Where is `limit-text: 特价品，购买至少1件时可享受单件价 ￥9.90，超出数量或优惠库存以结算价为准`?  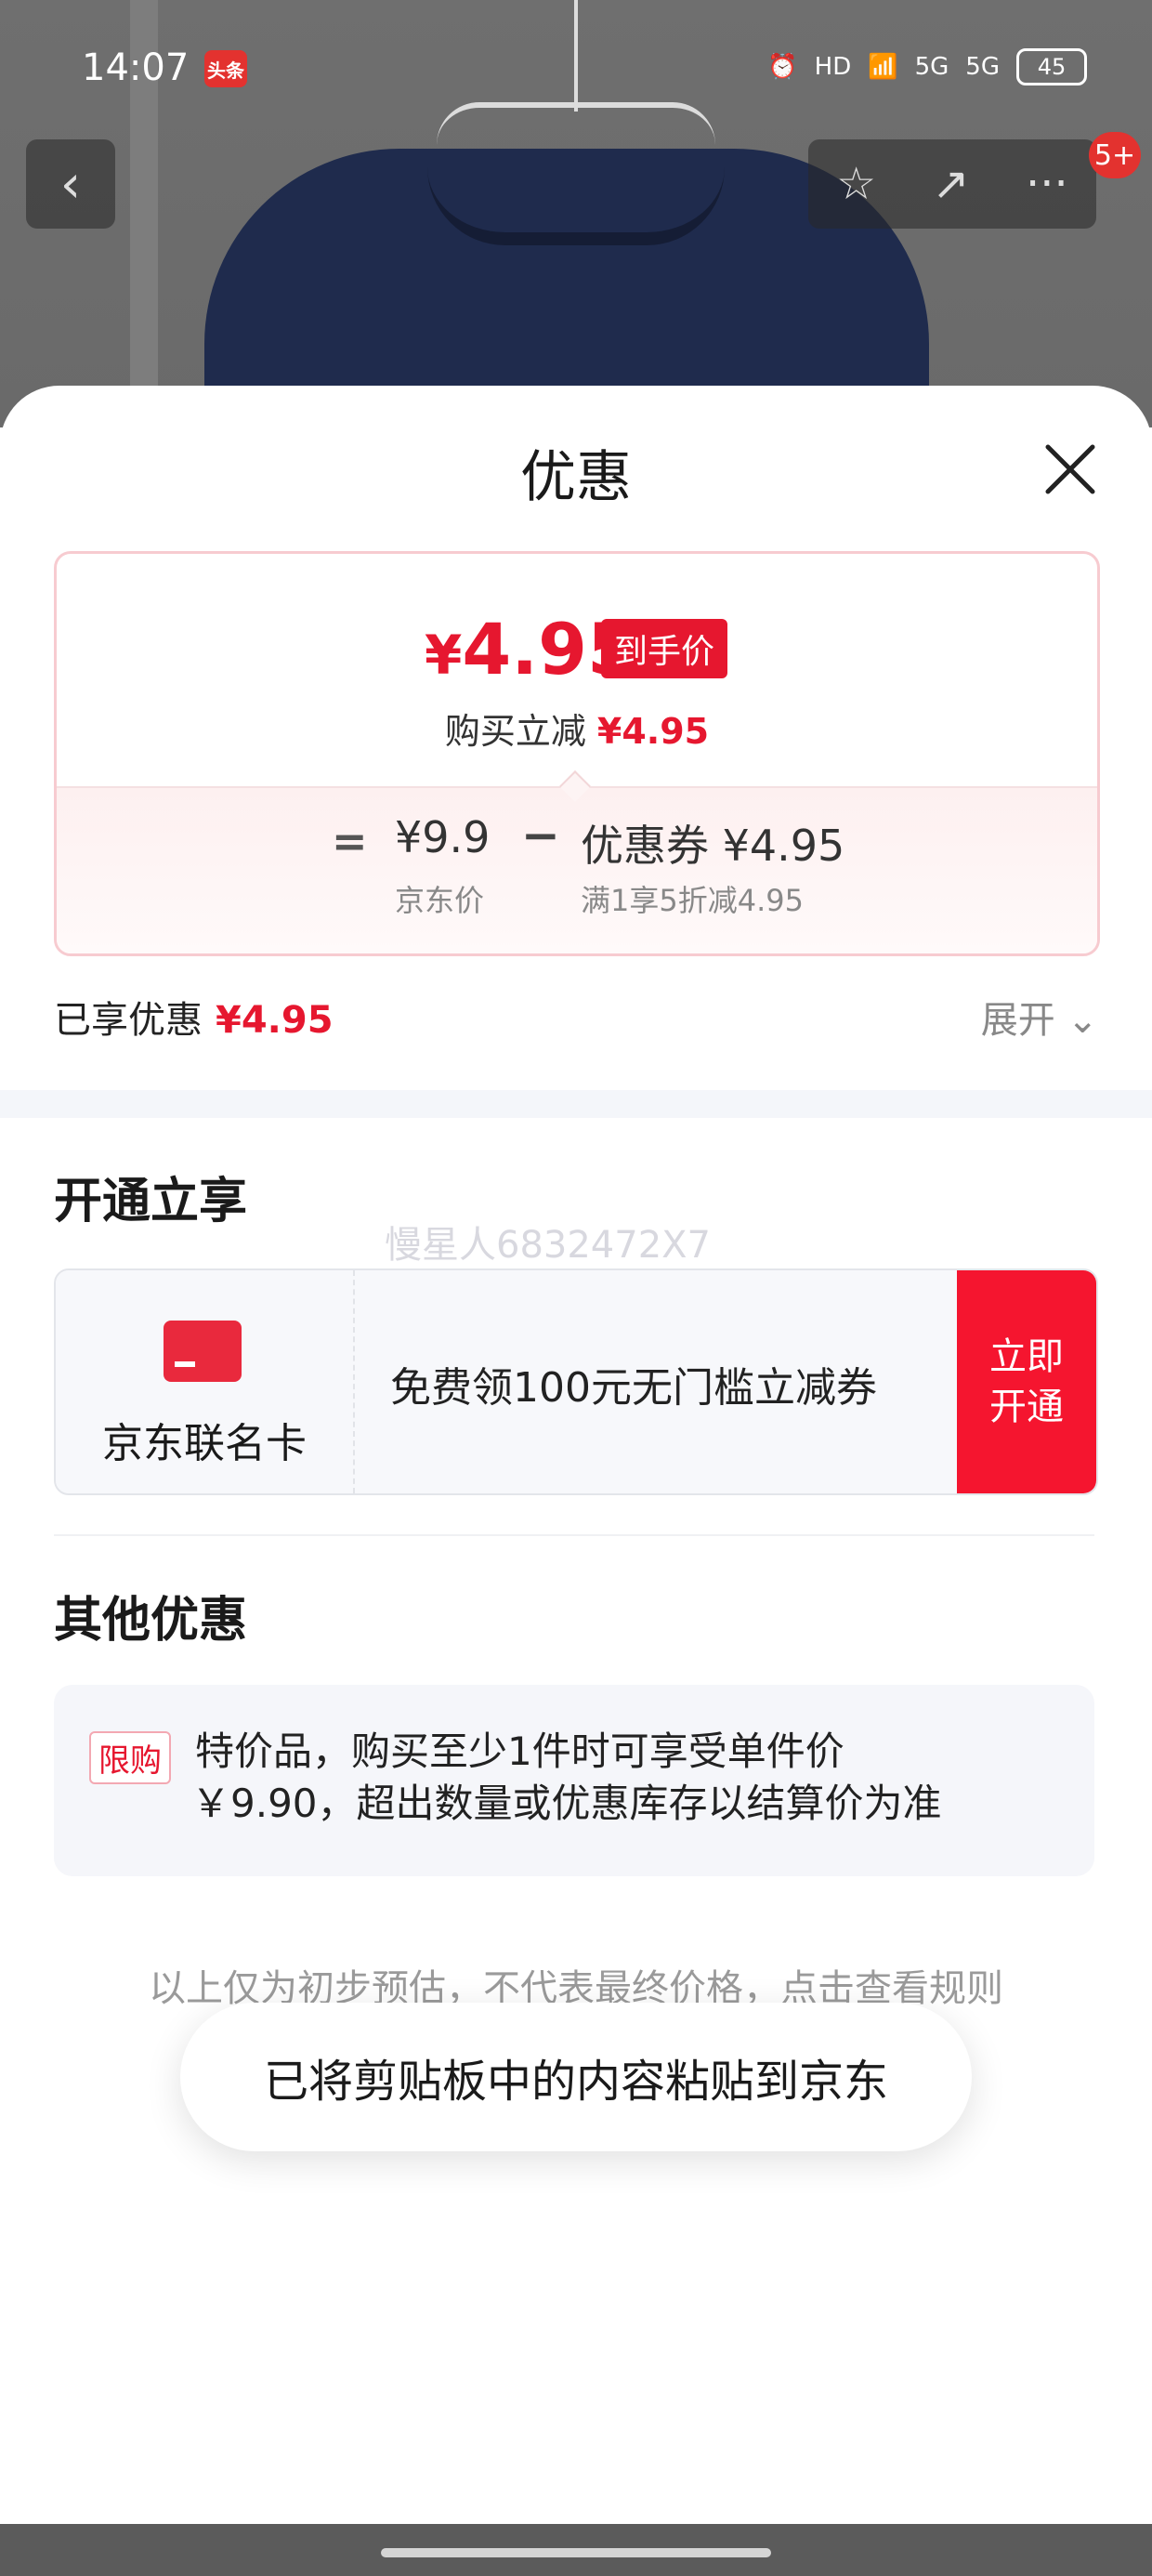
limit-text: 特价品，购买至少1件时可享受单件价 ￥9.90，超出数量或优惠库存以结算价为准 is located at coordinates (620, 1778).